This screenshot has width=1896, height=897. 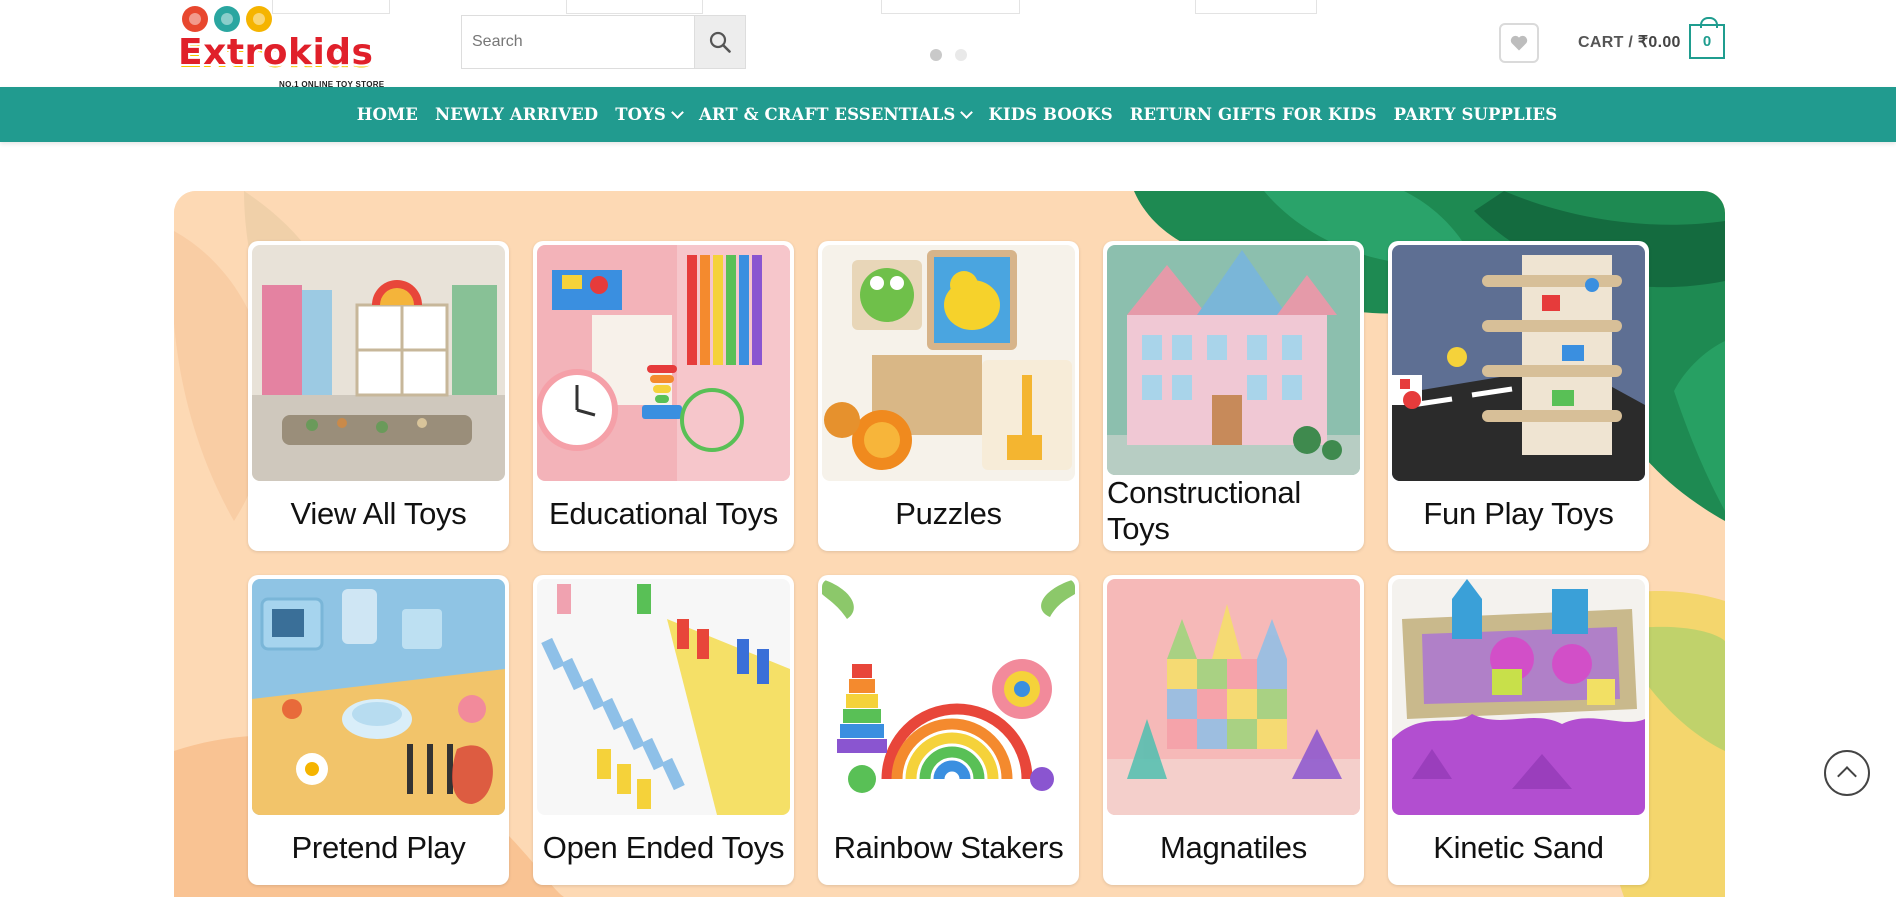 What do you see at coordinates (663, 847) in the screenshot?
I see `category-label: Open Ended Toys` at bounding box center [663, 847].